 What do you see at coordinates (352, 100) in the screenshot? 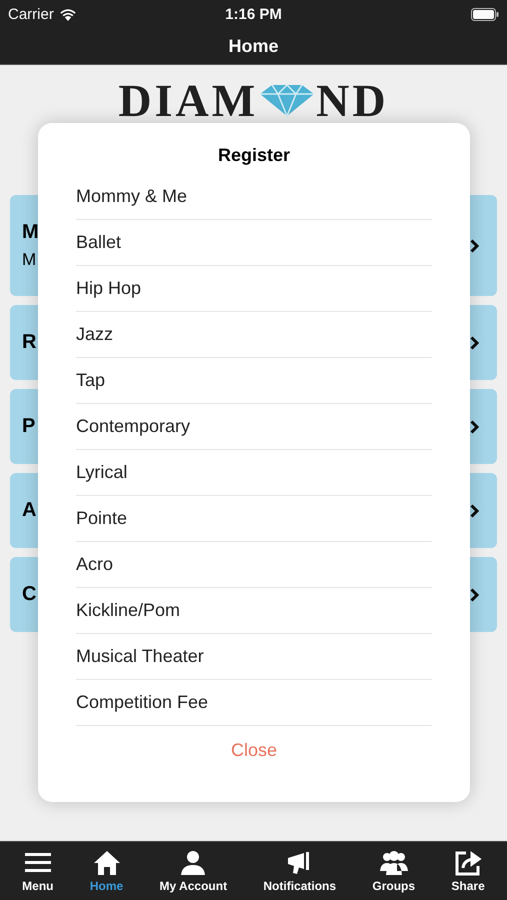
I see `logo-text: ND` at bounding box center [352, 100].